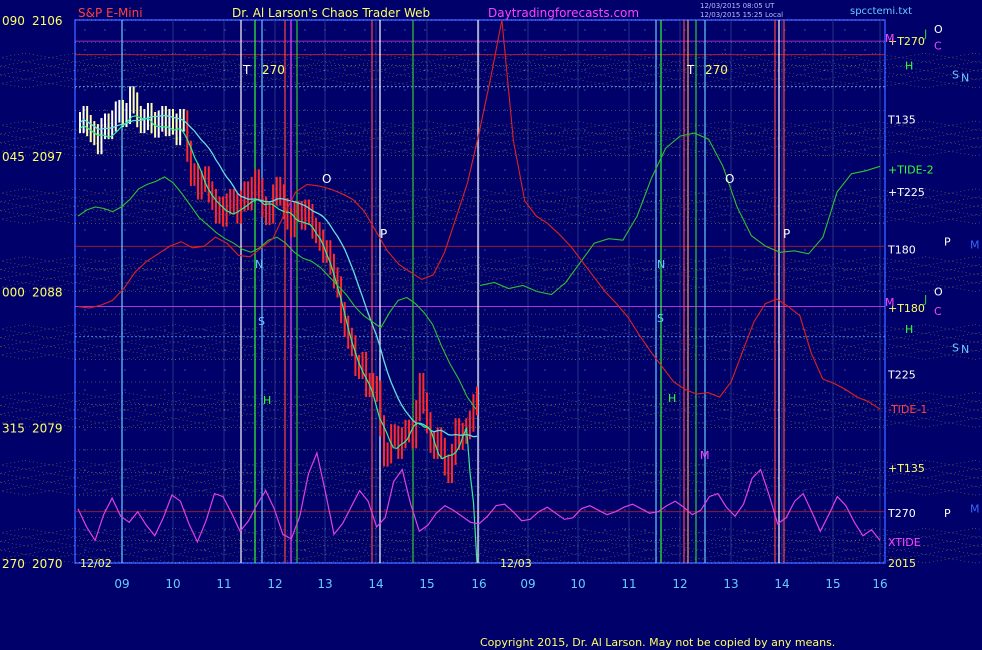  Describe the element at coordinates (121, 584) in the screenshot. I see `x-tick-day1: 09` at that location.